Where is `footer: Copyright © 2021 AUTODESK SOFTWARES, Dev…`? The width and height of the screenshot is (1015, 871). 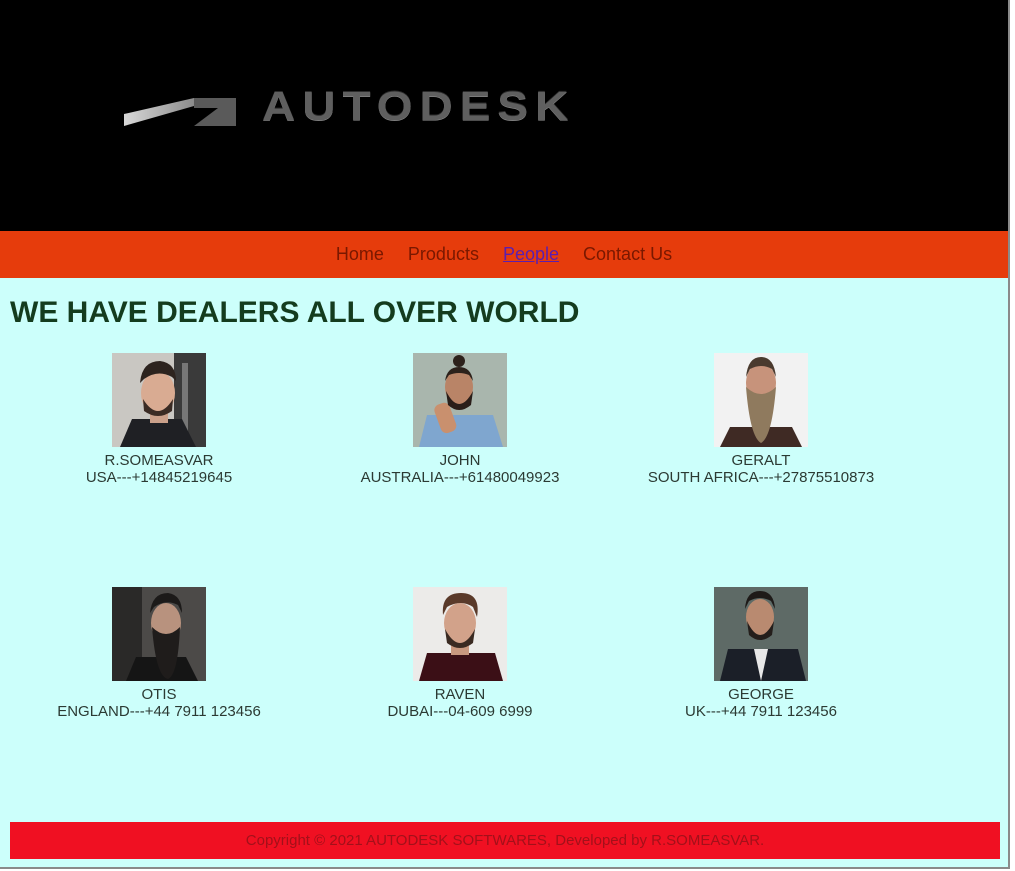
footer: Copyright © 2021 AUTODESK SOFTWARES, Dev… is located at coordinates (505, 840).